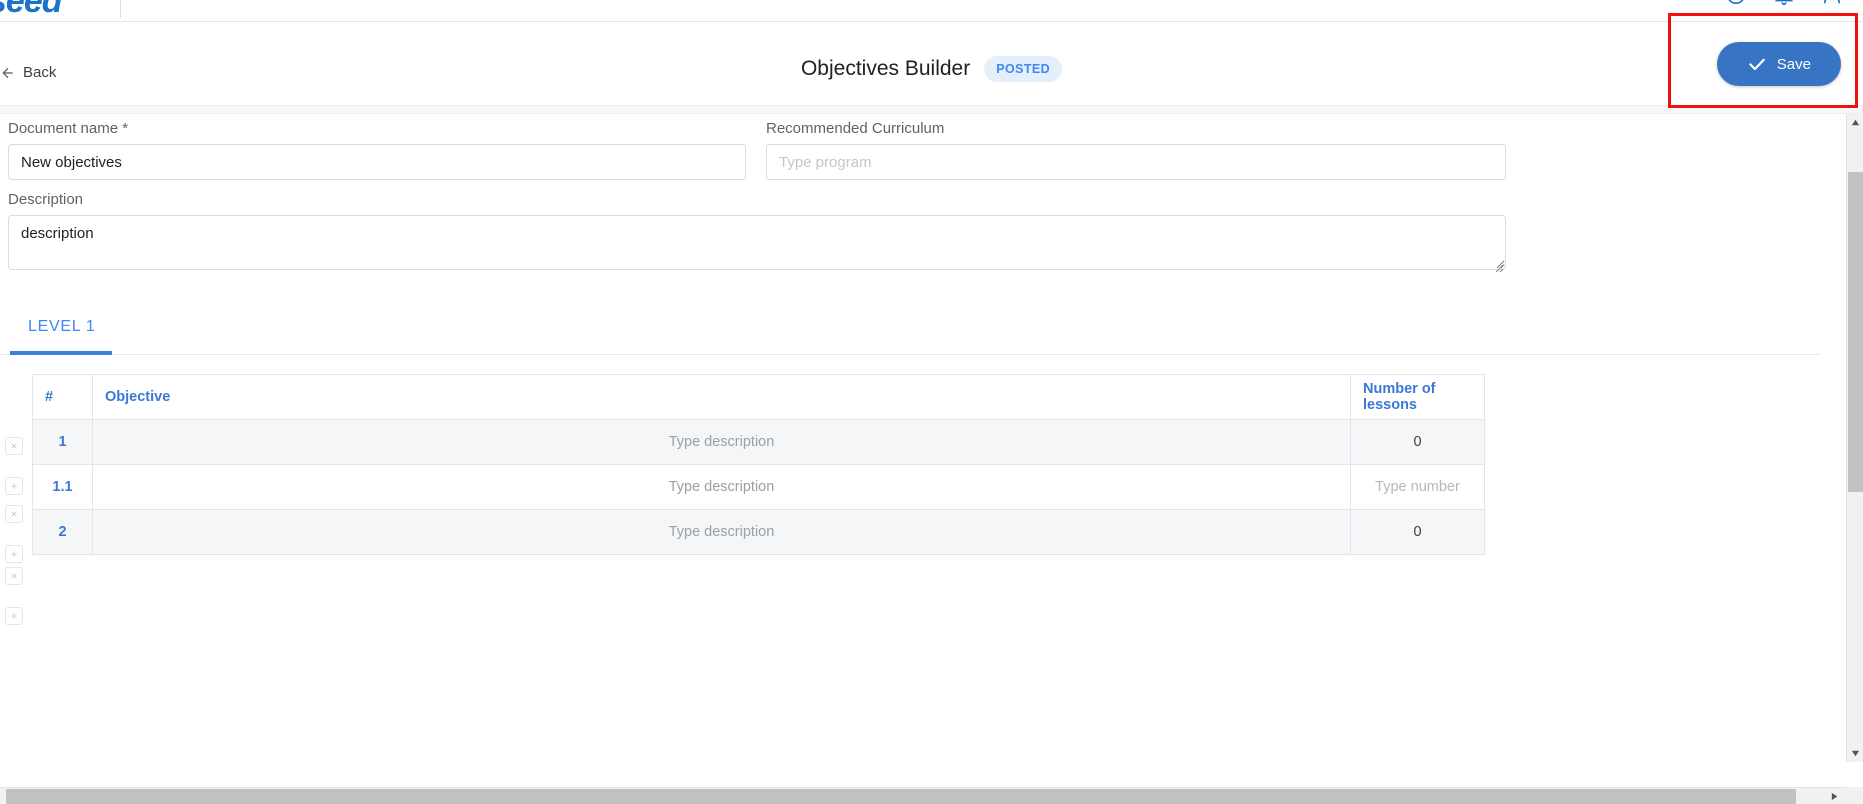 The image size is (1863, 804). What do you see at coordinates (721, 397) in the screenshot?
I see `column-header-objective: Objective` at bounding box center [721, 397].